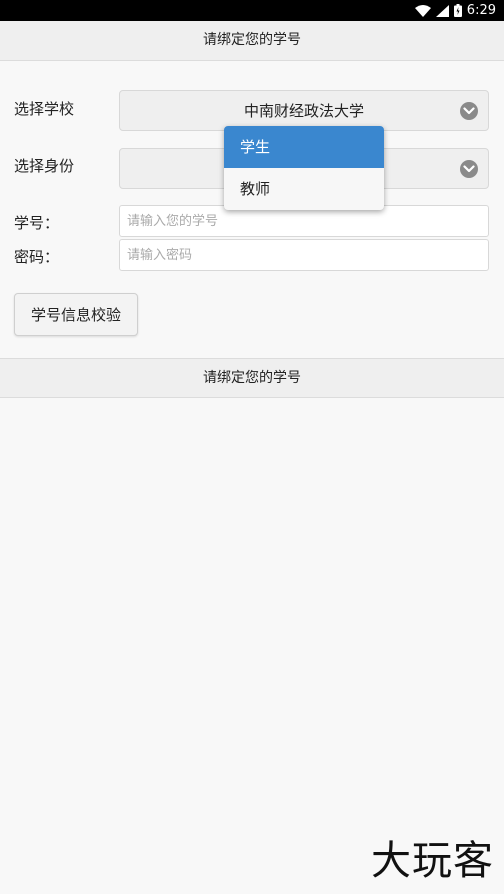  Describe the element at coordinates (44, 166) in the screenshot. I see `identity-label: 选择身份` at that location.